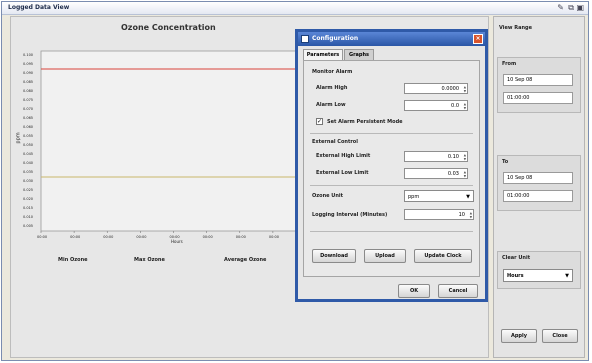  Describe the element at coordinates (28, 82) in the screenshot. I see `y-tick-label: 0.085` at that location.